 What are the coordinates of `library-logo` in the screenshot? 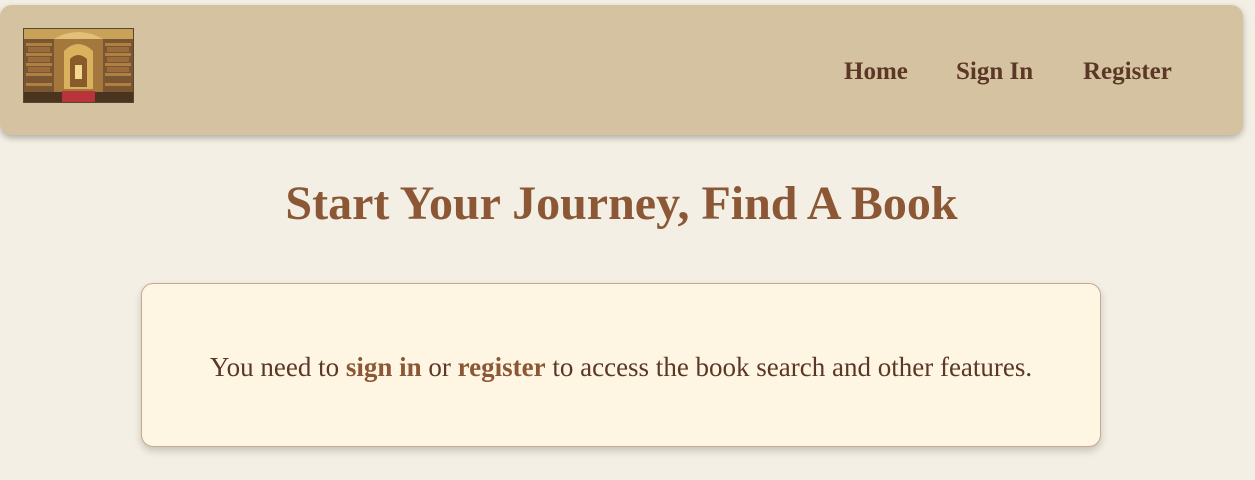 It's located at (78, 65).